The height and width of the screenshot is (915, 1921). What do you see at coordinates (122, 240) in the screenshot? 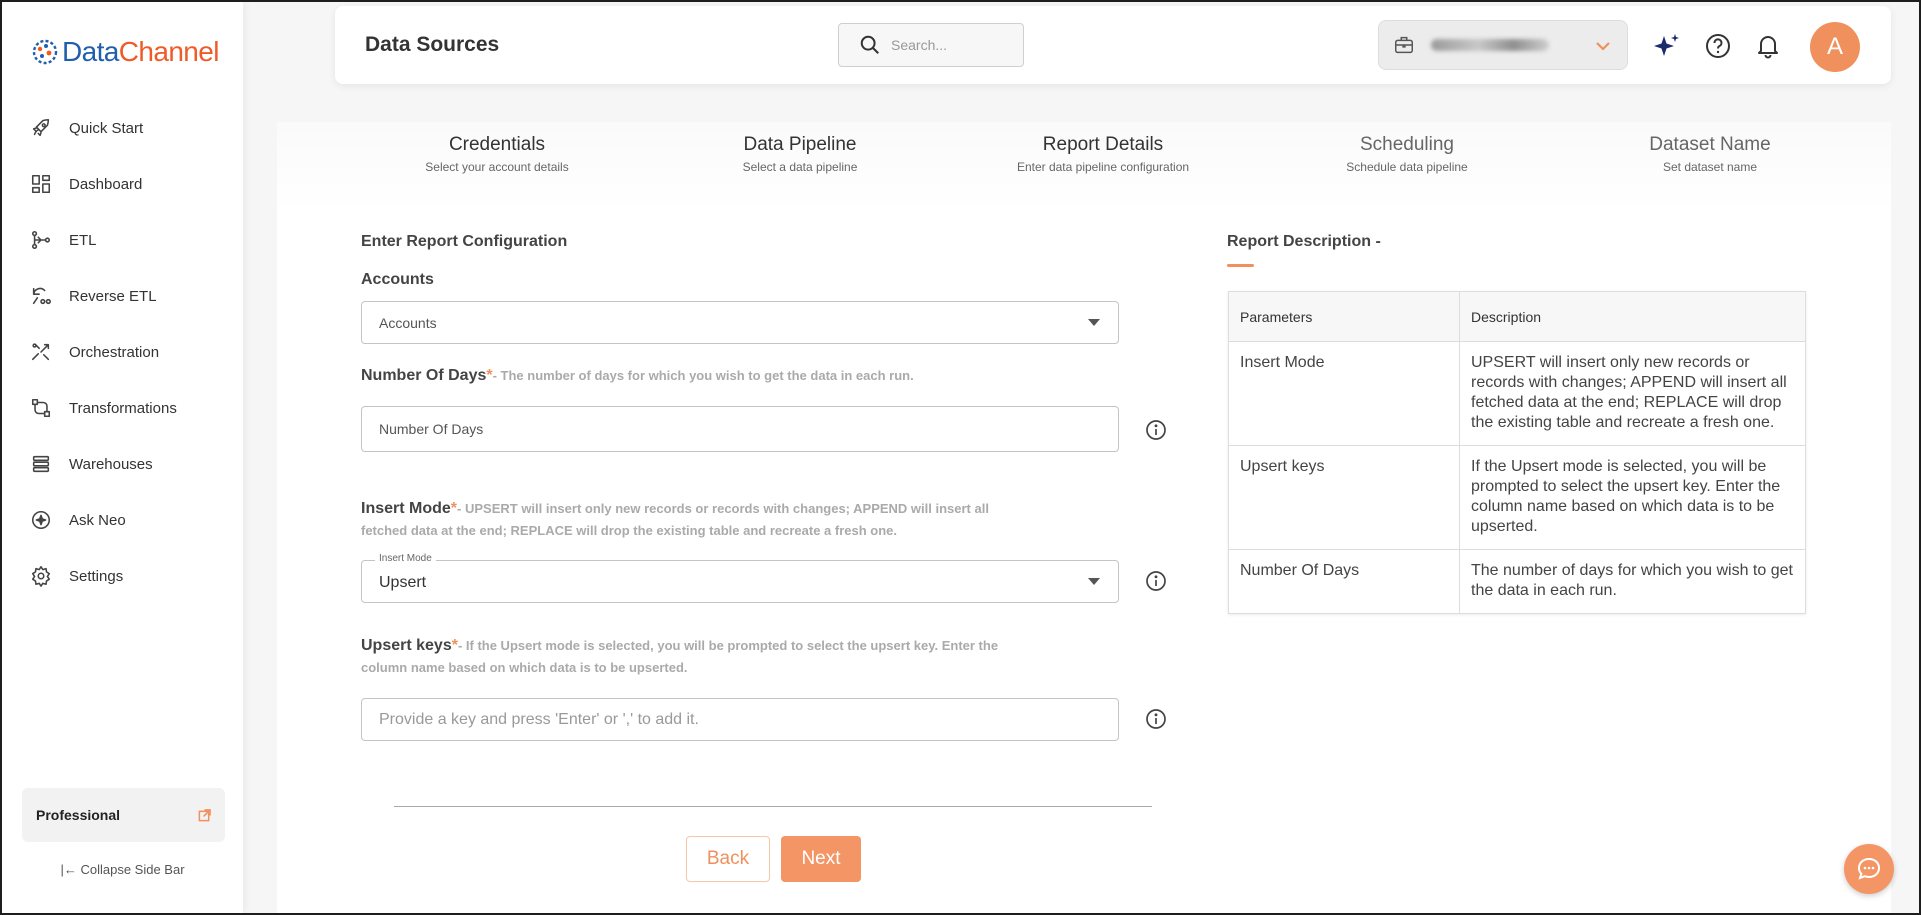
I see `sidebar-item-etl: ETL` at bounding box center [122, 240].